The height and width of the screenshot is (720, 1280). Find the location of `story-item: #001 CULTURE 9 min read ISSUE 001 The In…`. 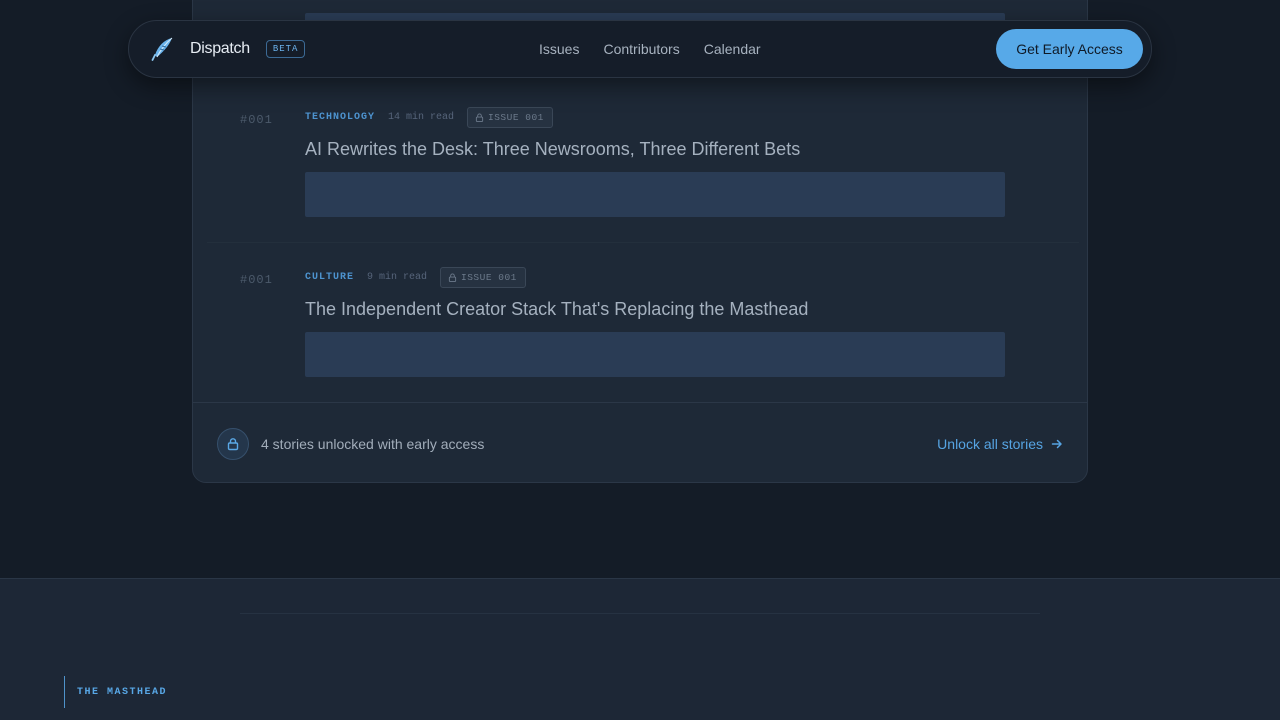

story-item: #001 CULTURE 9 min read ISSUE 001 The In… is located at coordinates (643, 313).